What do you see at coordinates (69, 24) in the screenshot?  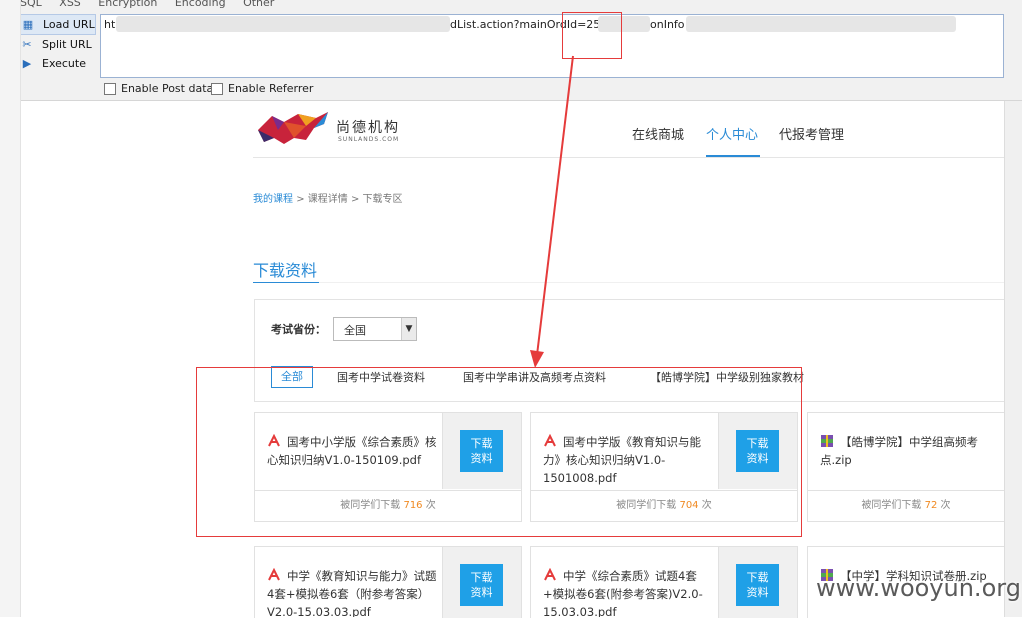 I see `load-url-label: Load URL` at bounding box center [69, 24].